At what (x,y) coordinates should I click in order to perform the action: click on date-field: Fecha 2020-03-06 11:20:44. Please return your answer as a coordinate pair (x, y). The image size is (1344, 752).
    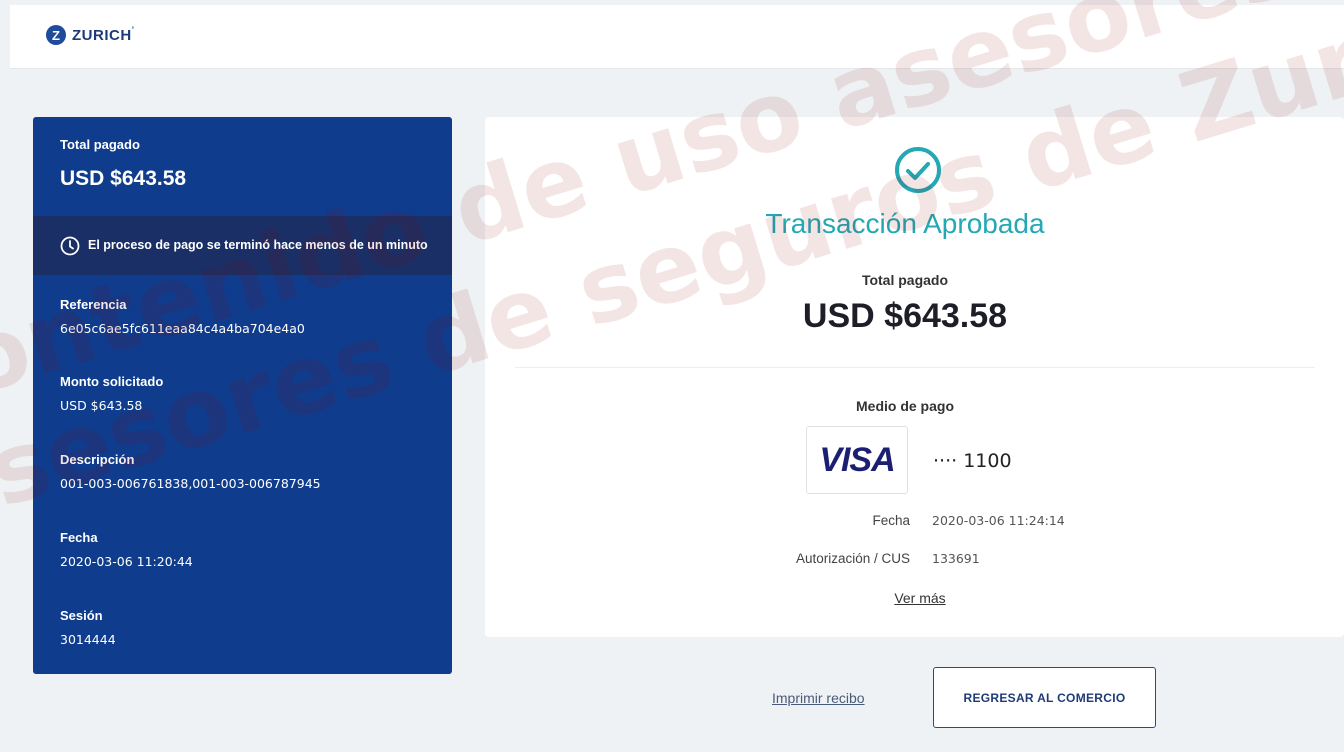
    Looking at the image, I should click on (126, 549).